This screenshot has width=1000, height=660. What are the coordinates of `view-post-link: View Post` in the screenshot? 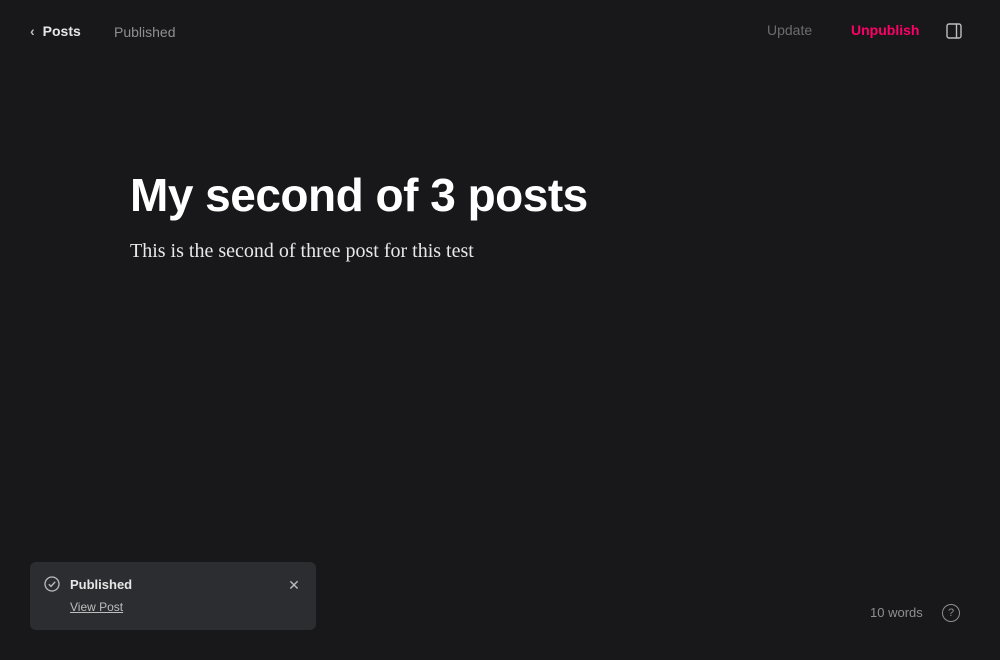 It's located at (96, 607).